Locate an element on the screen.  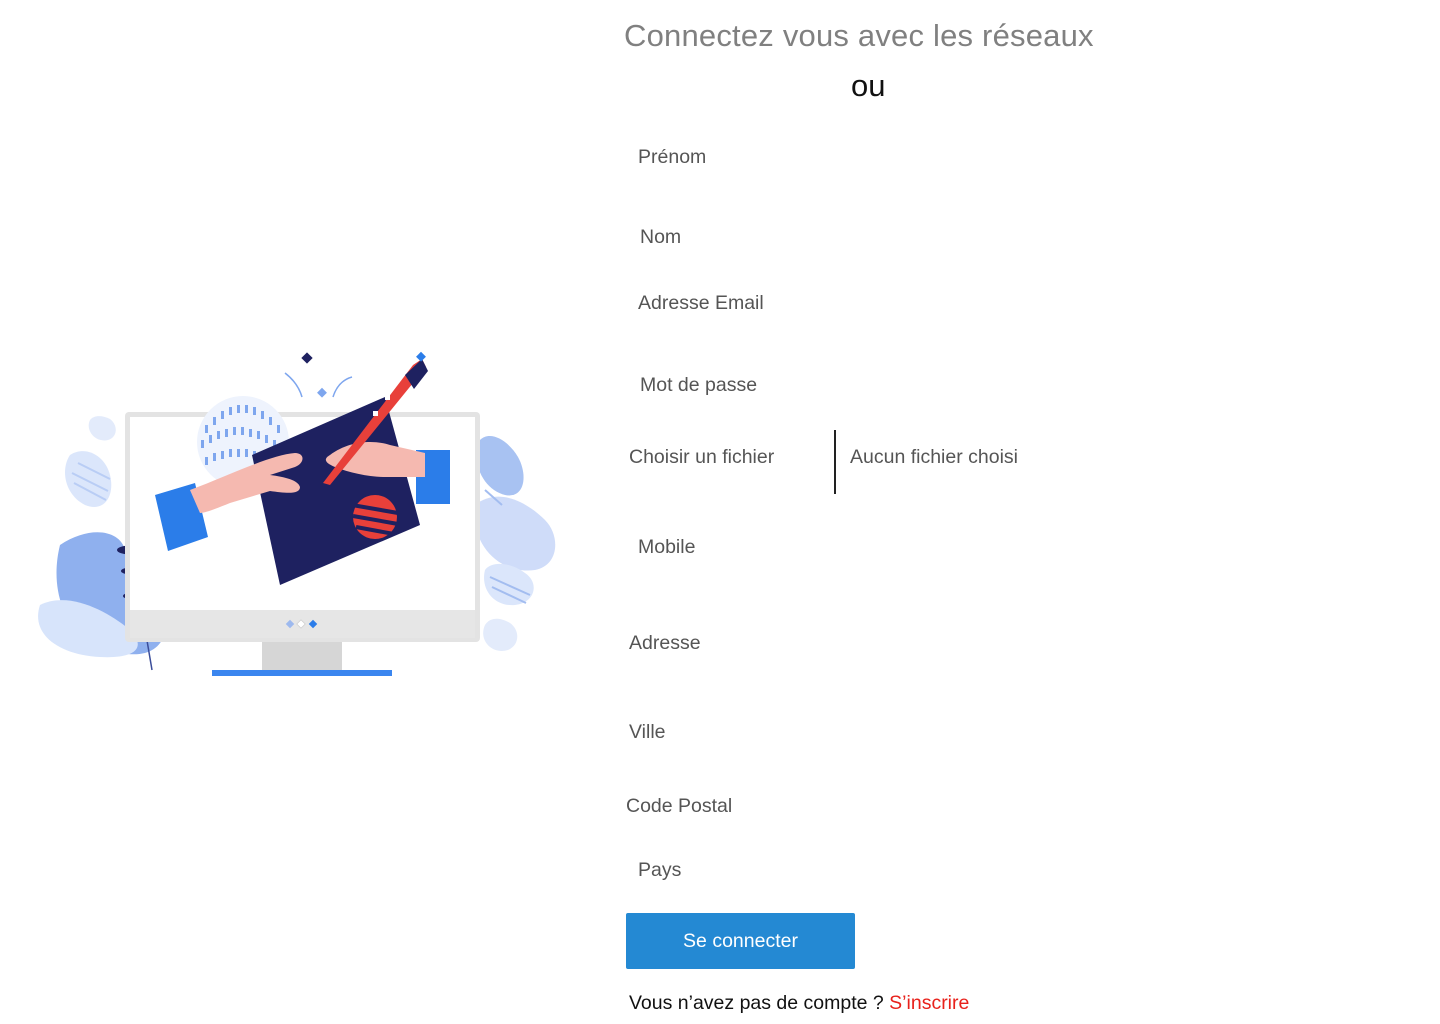
address-input is located at coordinates (839, 643).